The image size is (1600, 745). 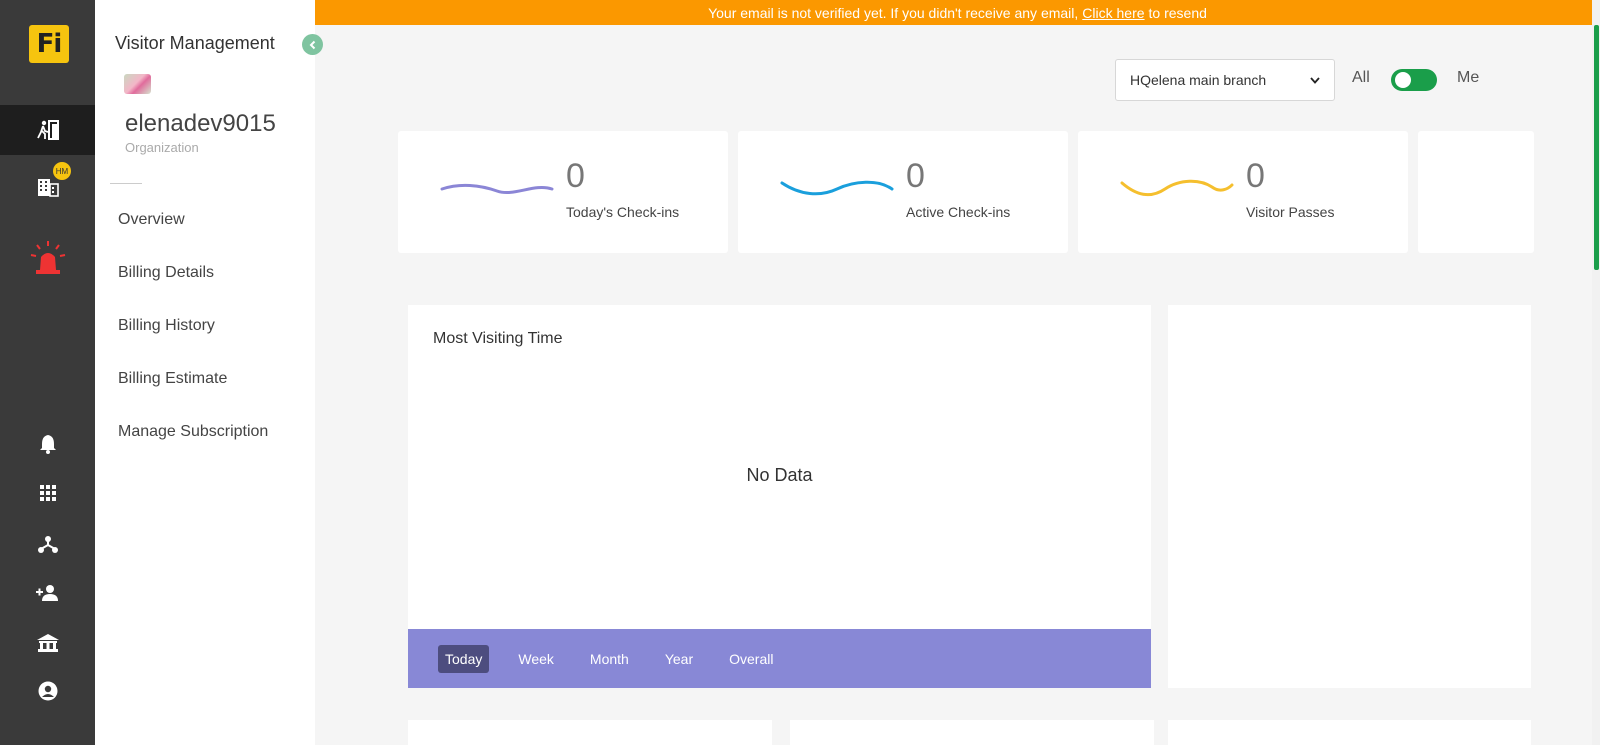 What do you see at coordinates (193, 432) in the screenshot?
I see `sidebar-item-manage-subscription: Manage Subscription` at bounding box center [193, 432].